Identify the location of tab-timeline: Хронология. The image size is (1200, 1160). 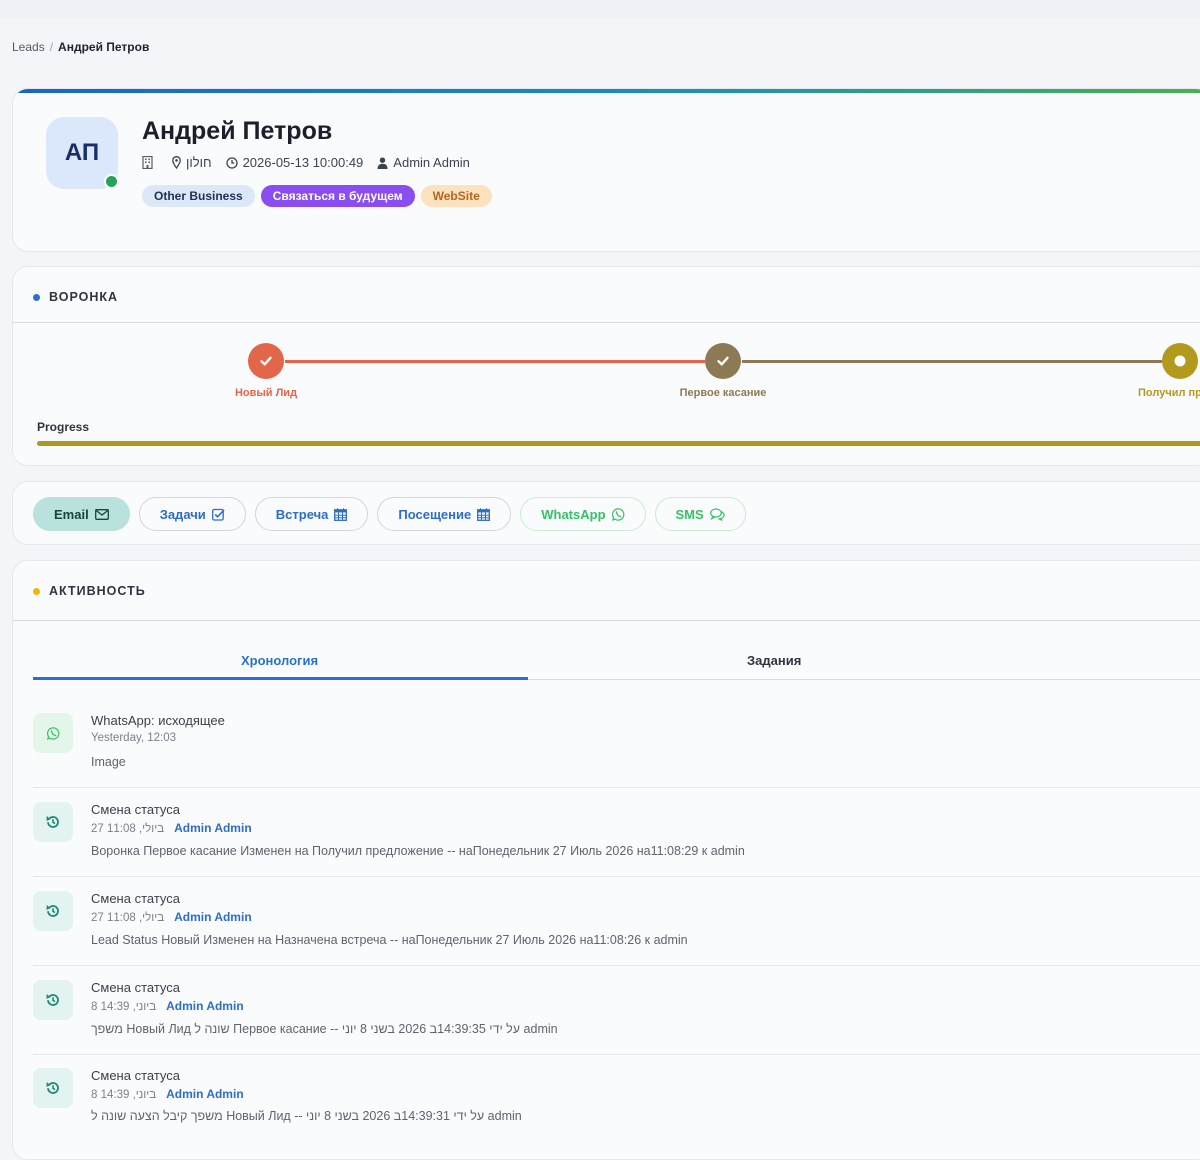
(279, 660).